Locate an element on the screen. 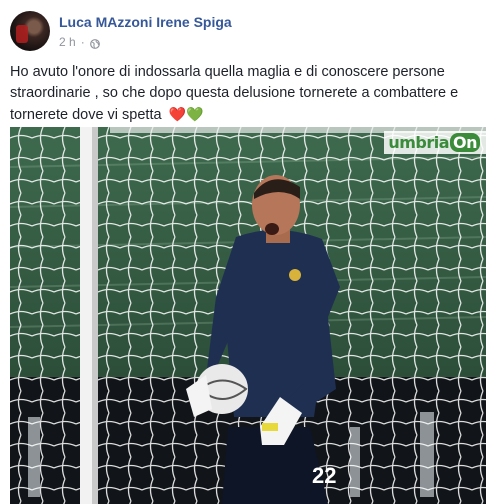  author-name: Luca MAzzoni Irene Spiga is located at coordinates (145, 22).